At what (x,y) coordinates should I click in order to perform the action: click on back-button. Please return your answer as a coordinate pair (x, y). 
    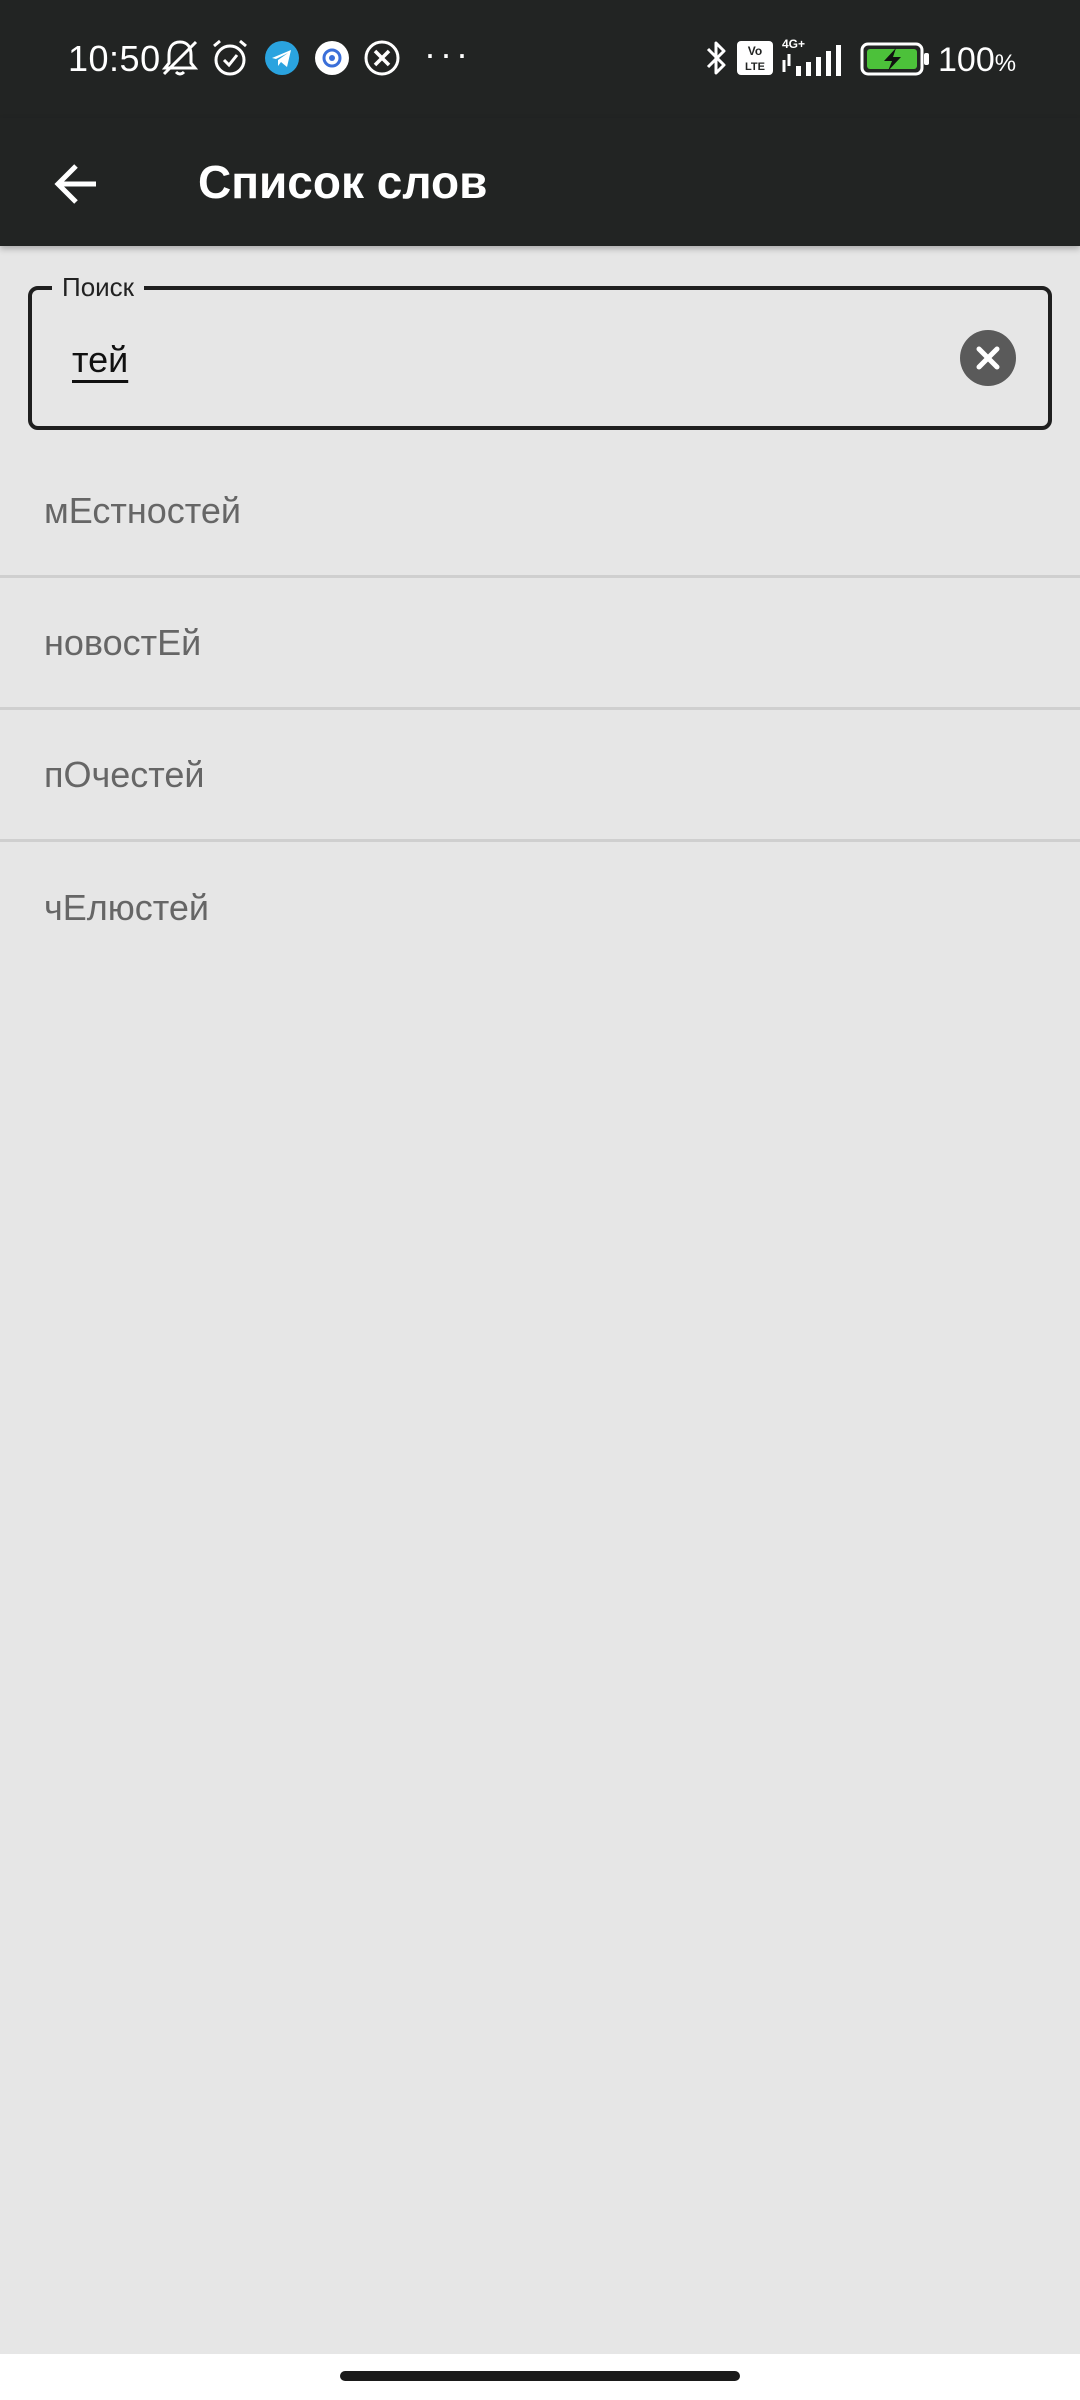
    Looking at the image, I should click on (76, 184).